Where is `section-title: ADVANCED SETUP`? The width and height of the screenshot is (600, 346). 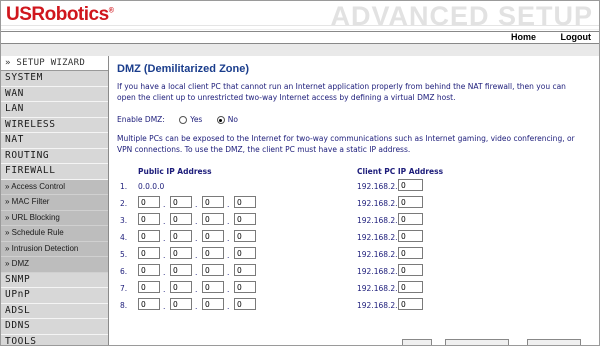 section-title: ADVANCED SETUP is located at coordinates (461, 16).